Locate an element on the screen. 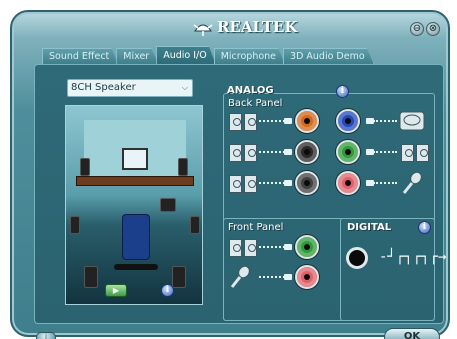  ok-button: OK is located at coordinates (412, 333).